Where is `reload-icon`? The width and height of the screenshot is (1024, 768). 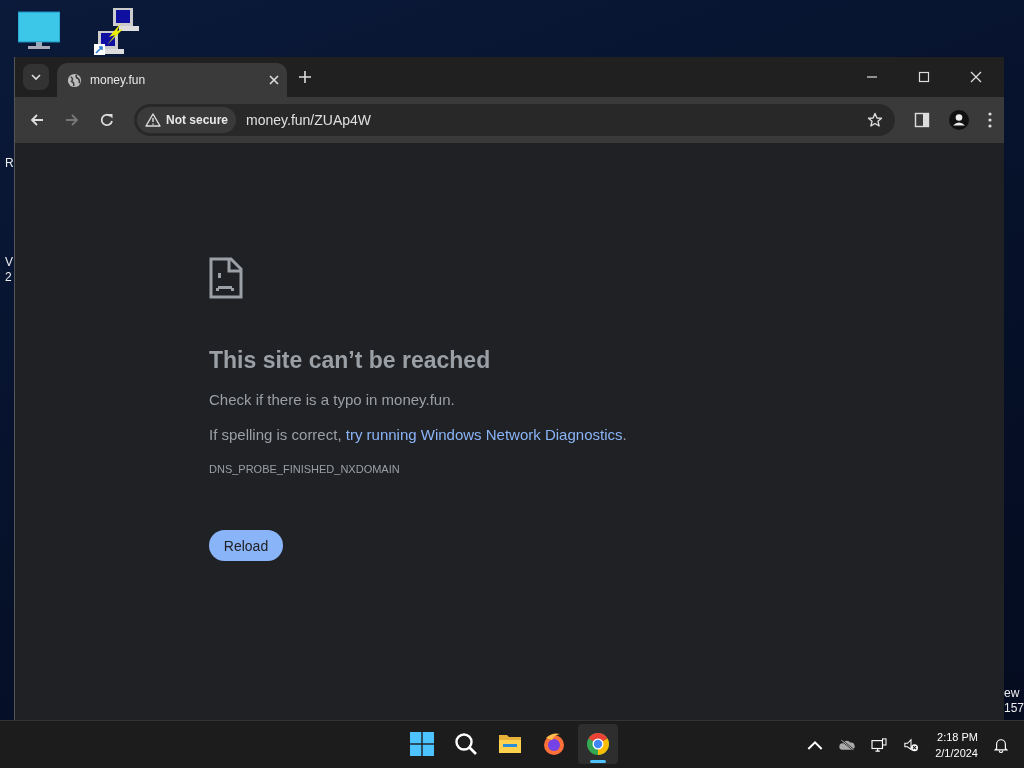
reload-icon is located at coordinates (107, 120).